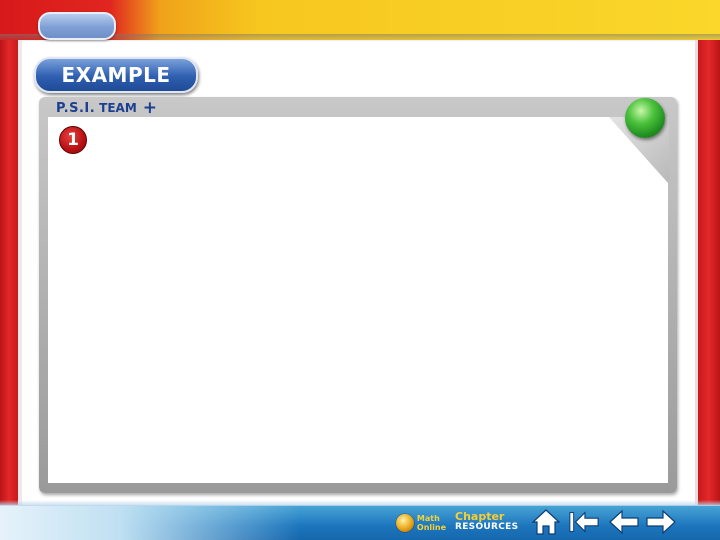 This screenshot has width=720, height=540. I want to click on first-page-icon, so click(584, 522).